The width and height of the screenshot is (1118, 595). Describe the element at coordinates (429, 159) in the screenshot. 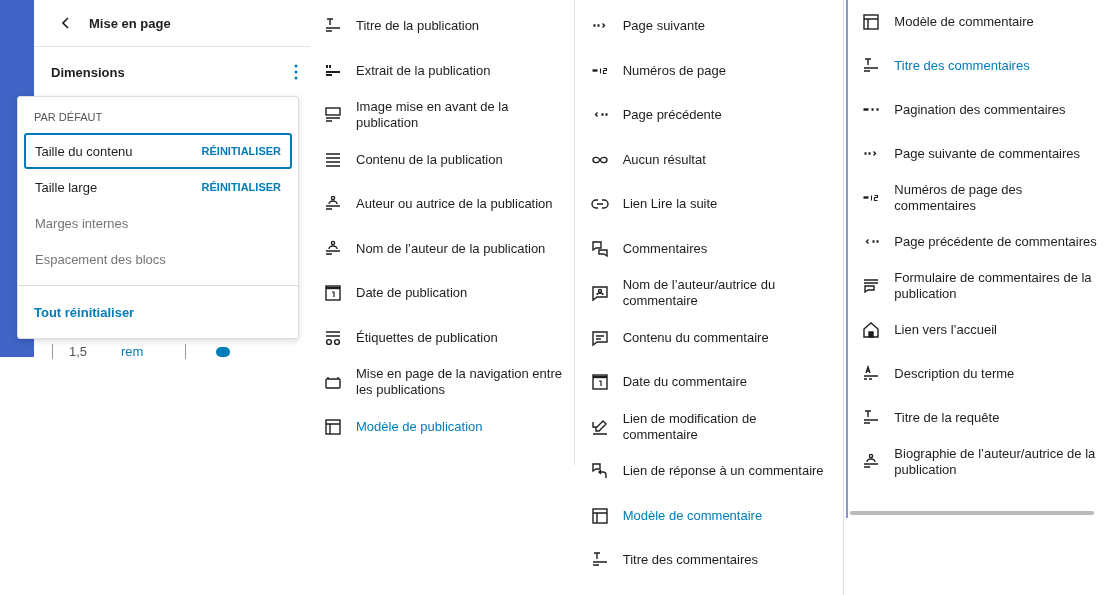

I see `block-label: Contenu de la publication` at that location.